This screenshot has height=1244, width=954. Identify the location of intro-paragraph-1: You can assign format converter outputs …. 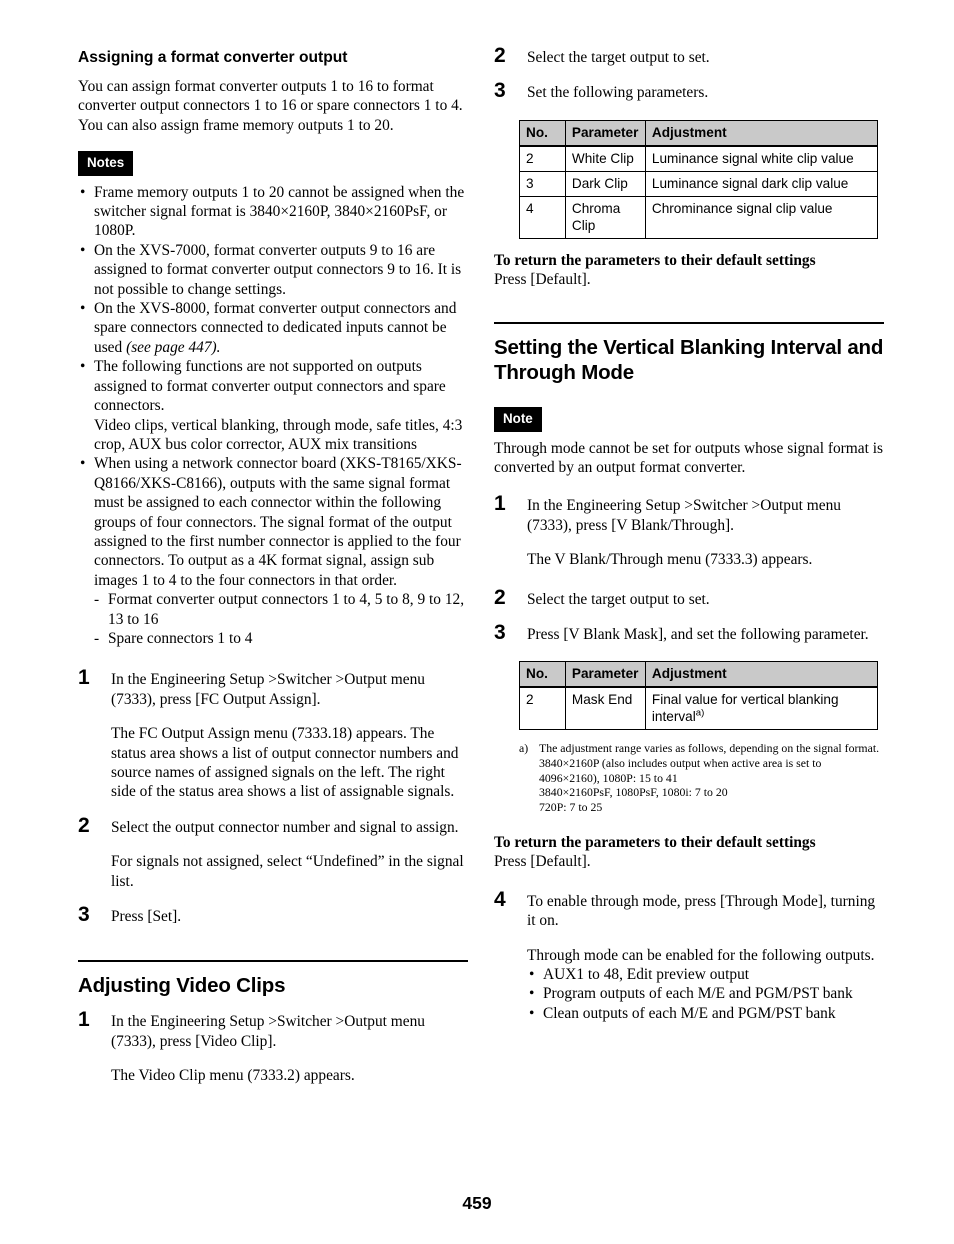
(270, 96).